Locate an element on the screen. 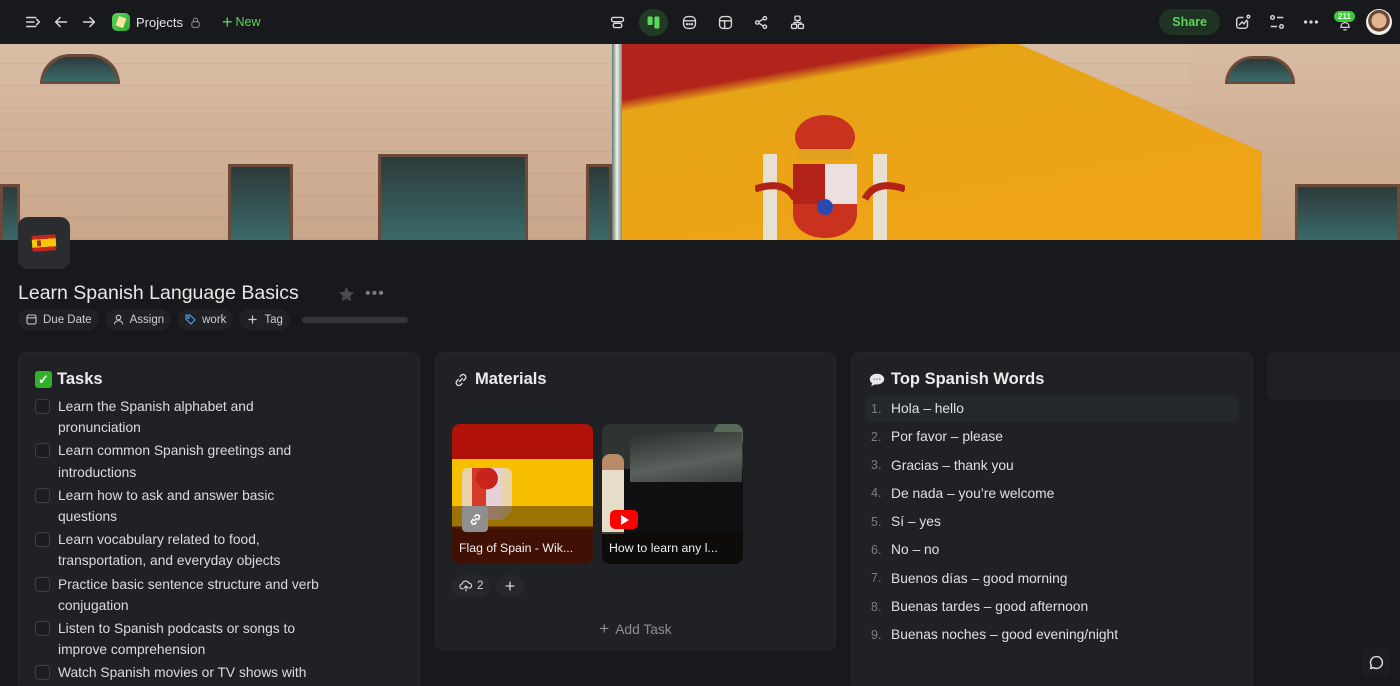 This screenshot has width=1400, height=686. new-button: + New is located at coordinates (241, 22).